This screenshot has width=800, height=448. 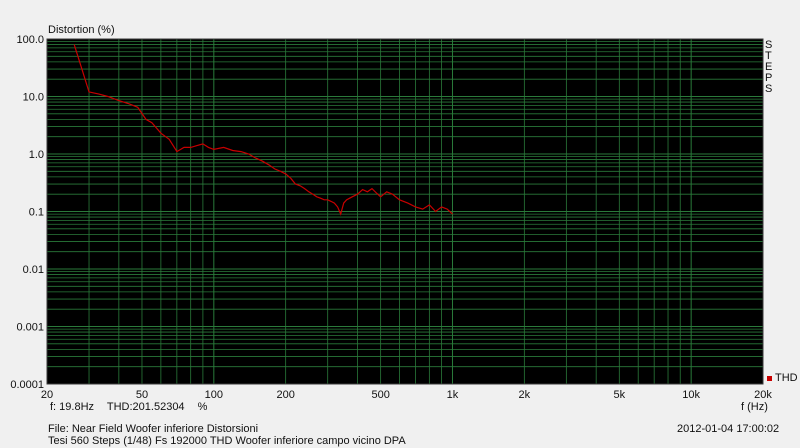 What do you see at coordinates (769, 67) in the screenshot?
I see `steps-label: STEPS` at bounding box center [769, 67].